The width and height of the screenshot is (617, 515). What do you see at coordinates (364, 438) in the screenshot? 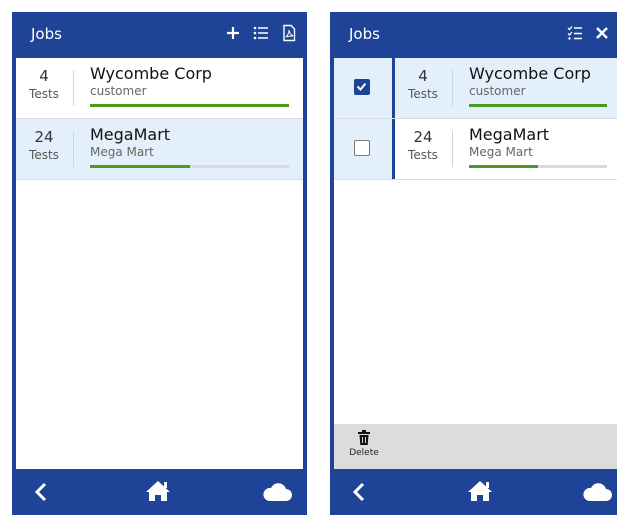
I see `trash-icon` at bounding box center [364, 438].